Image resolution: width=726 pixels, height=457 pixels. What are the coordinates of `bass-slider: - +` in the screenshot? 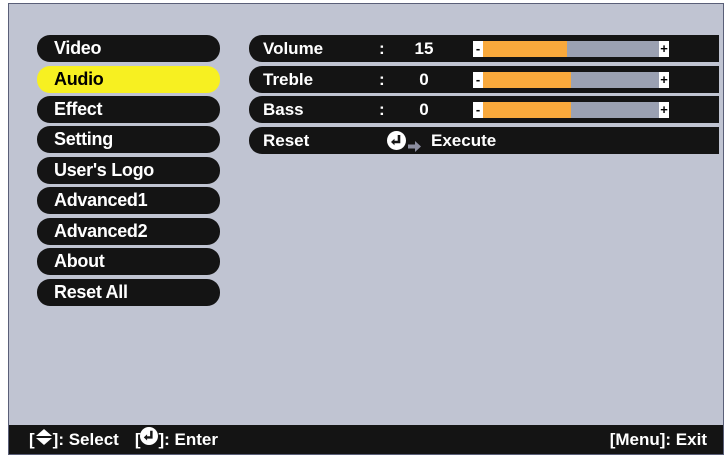 It's located at (571, 110).